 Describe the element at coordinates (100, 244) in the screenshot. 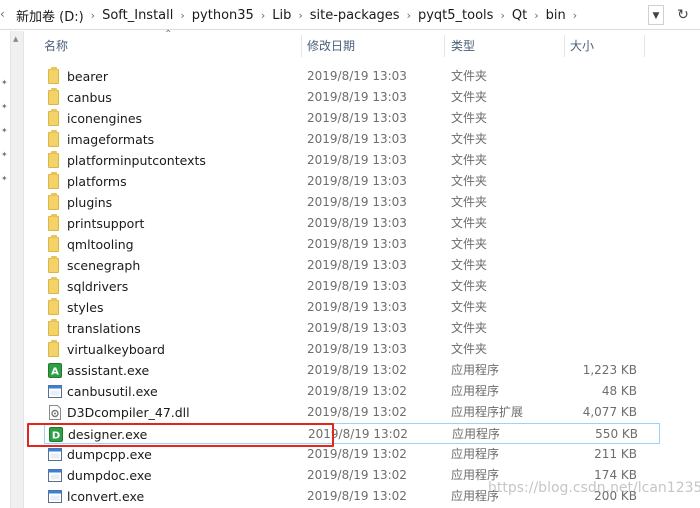

I see `file-name: qmltooling` at that location.